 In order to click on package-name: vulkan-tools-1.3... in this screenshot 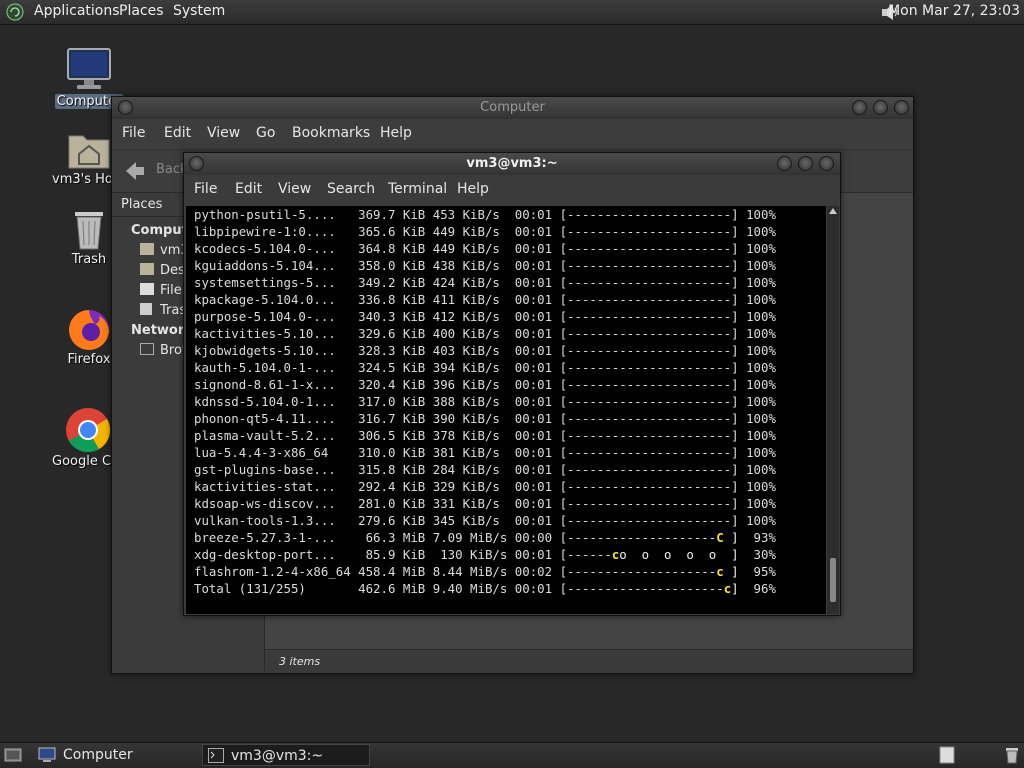, I will do `click(276, 520)`.